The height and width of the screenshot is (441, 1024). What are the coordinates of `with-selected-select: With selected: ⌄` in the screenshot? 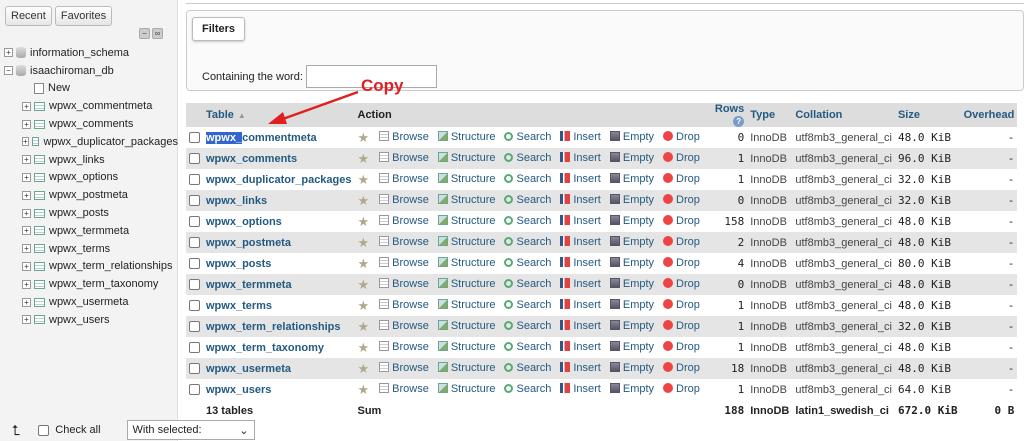 It's located at (190, 430).